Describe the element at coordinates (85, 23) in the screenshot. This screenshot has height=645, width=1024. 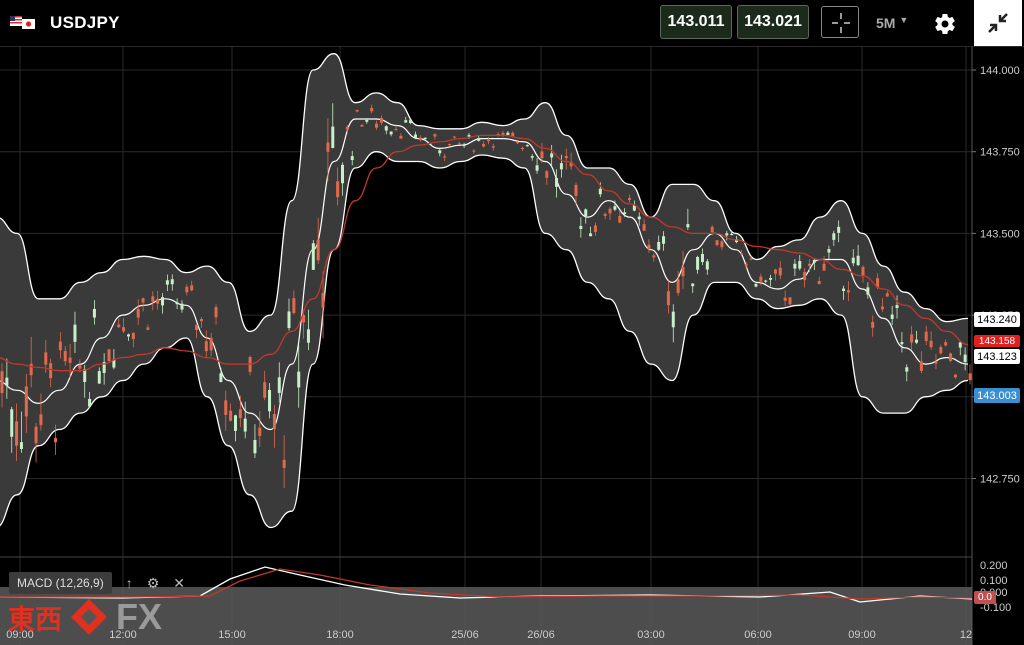
I see `symbol-title: USDJPY` at that location.